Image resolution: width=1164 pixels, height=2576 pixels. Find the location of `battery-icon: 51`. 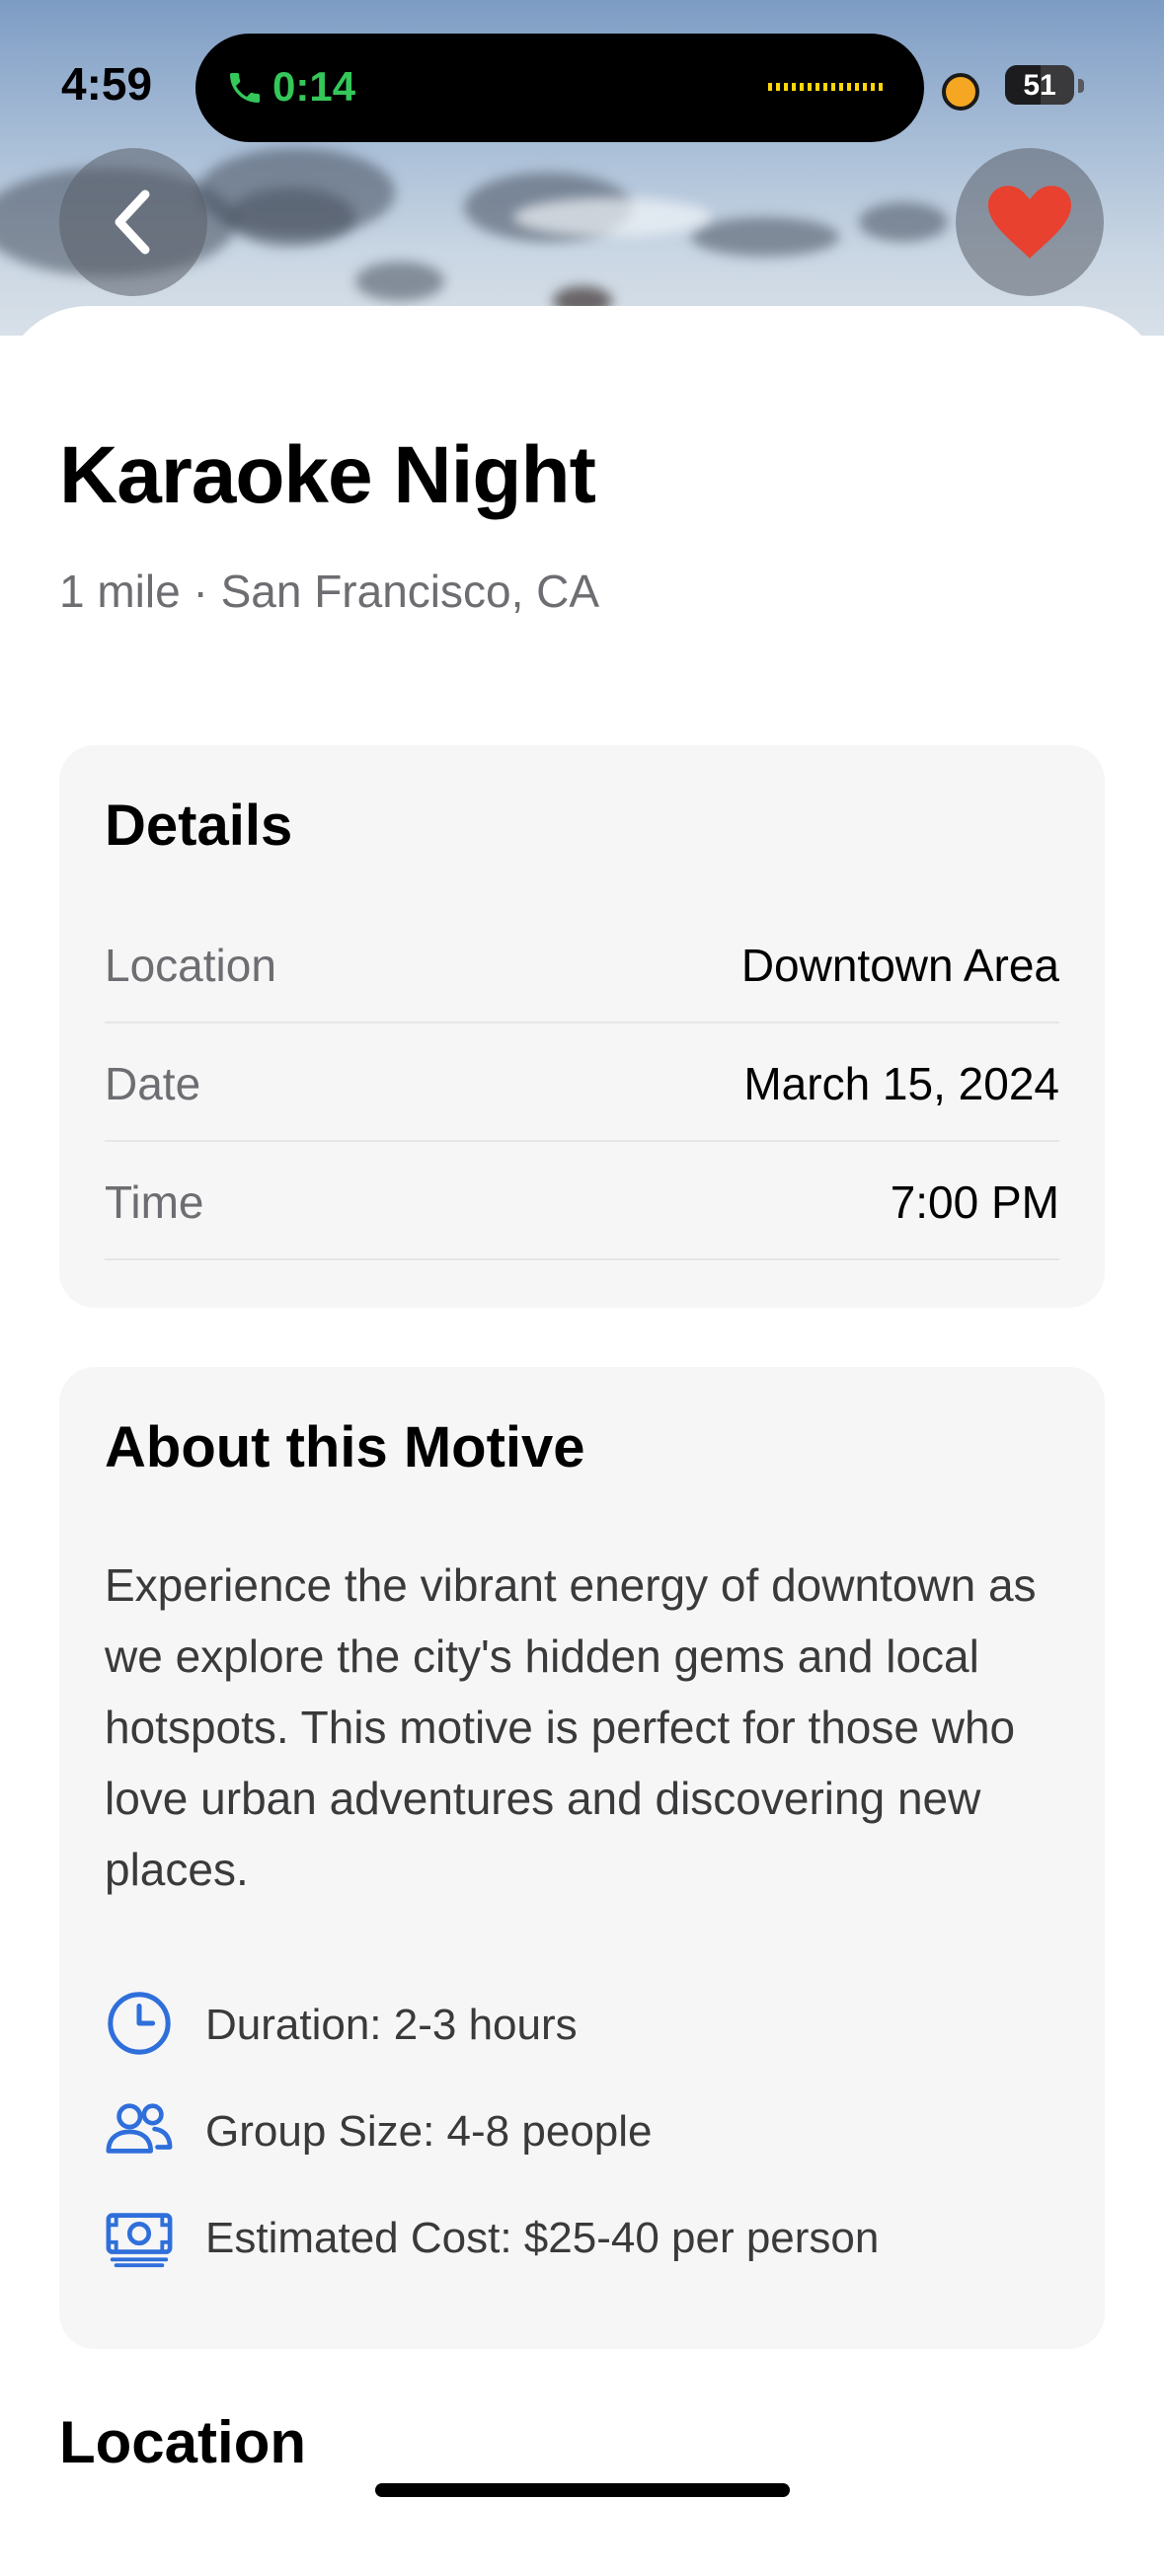

battery-icon: 51 is located at coordinates (1039, 85).